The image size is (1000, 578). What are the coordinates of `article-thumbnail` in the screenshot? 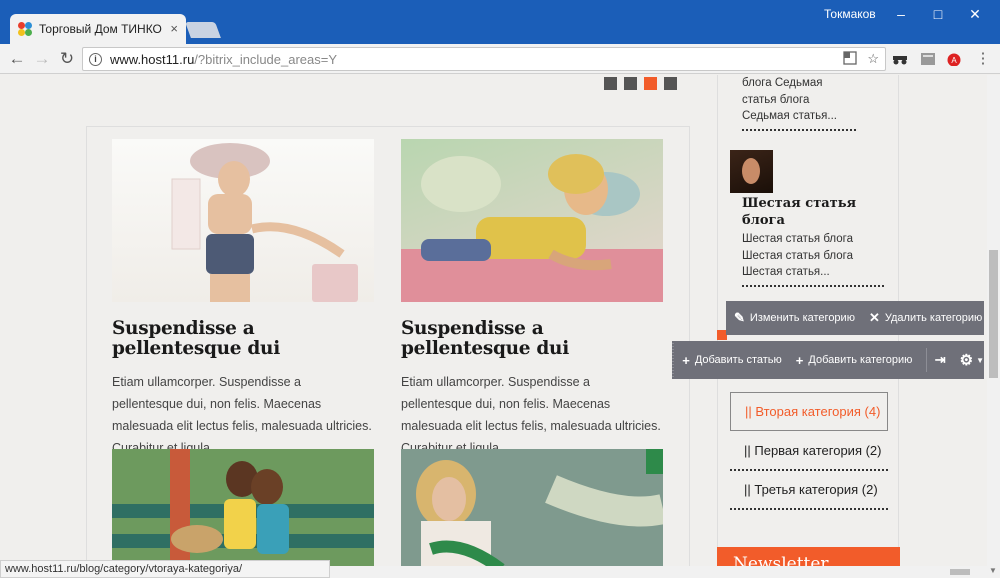 It's located at (751, 171).